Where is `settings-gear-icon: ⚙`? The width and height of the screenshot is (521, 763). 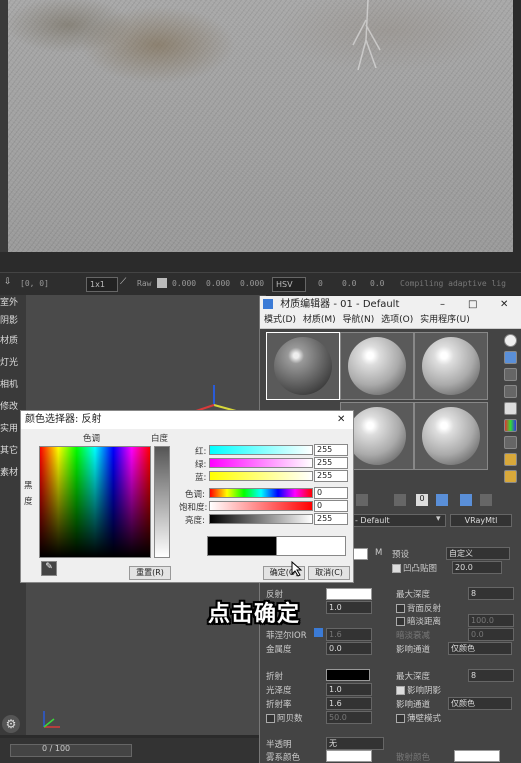
settings-gear-icon: ⚙ is located at coordinates (11, 724).